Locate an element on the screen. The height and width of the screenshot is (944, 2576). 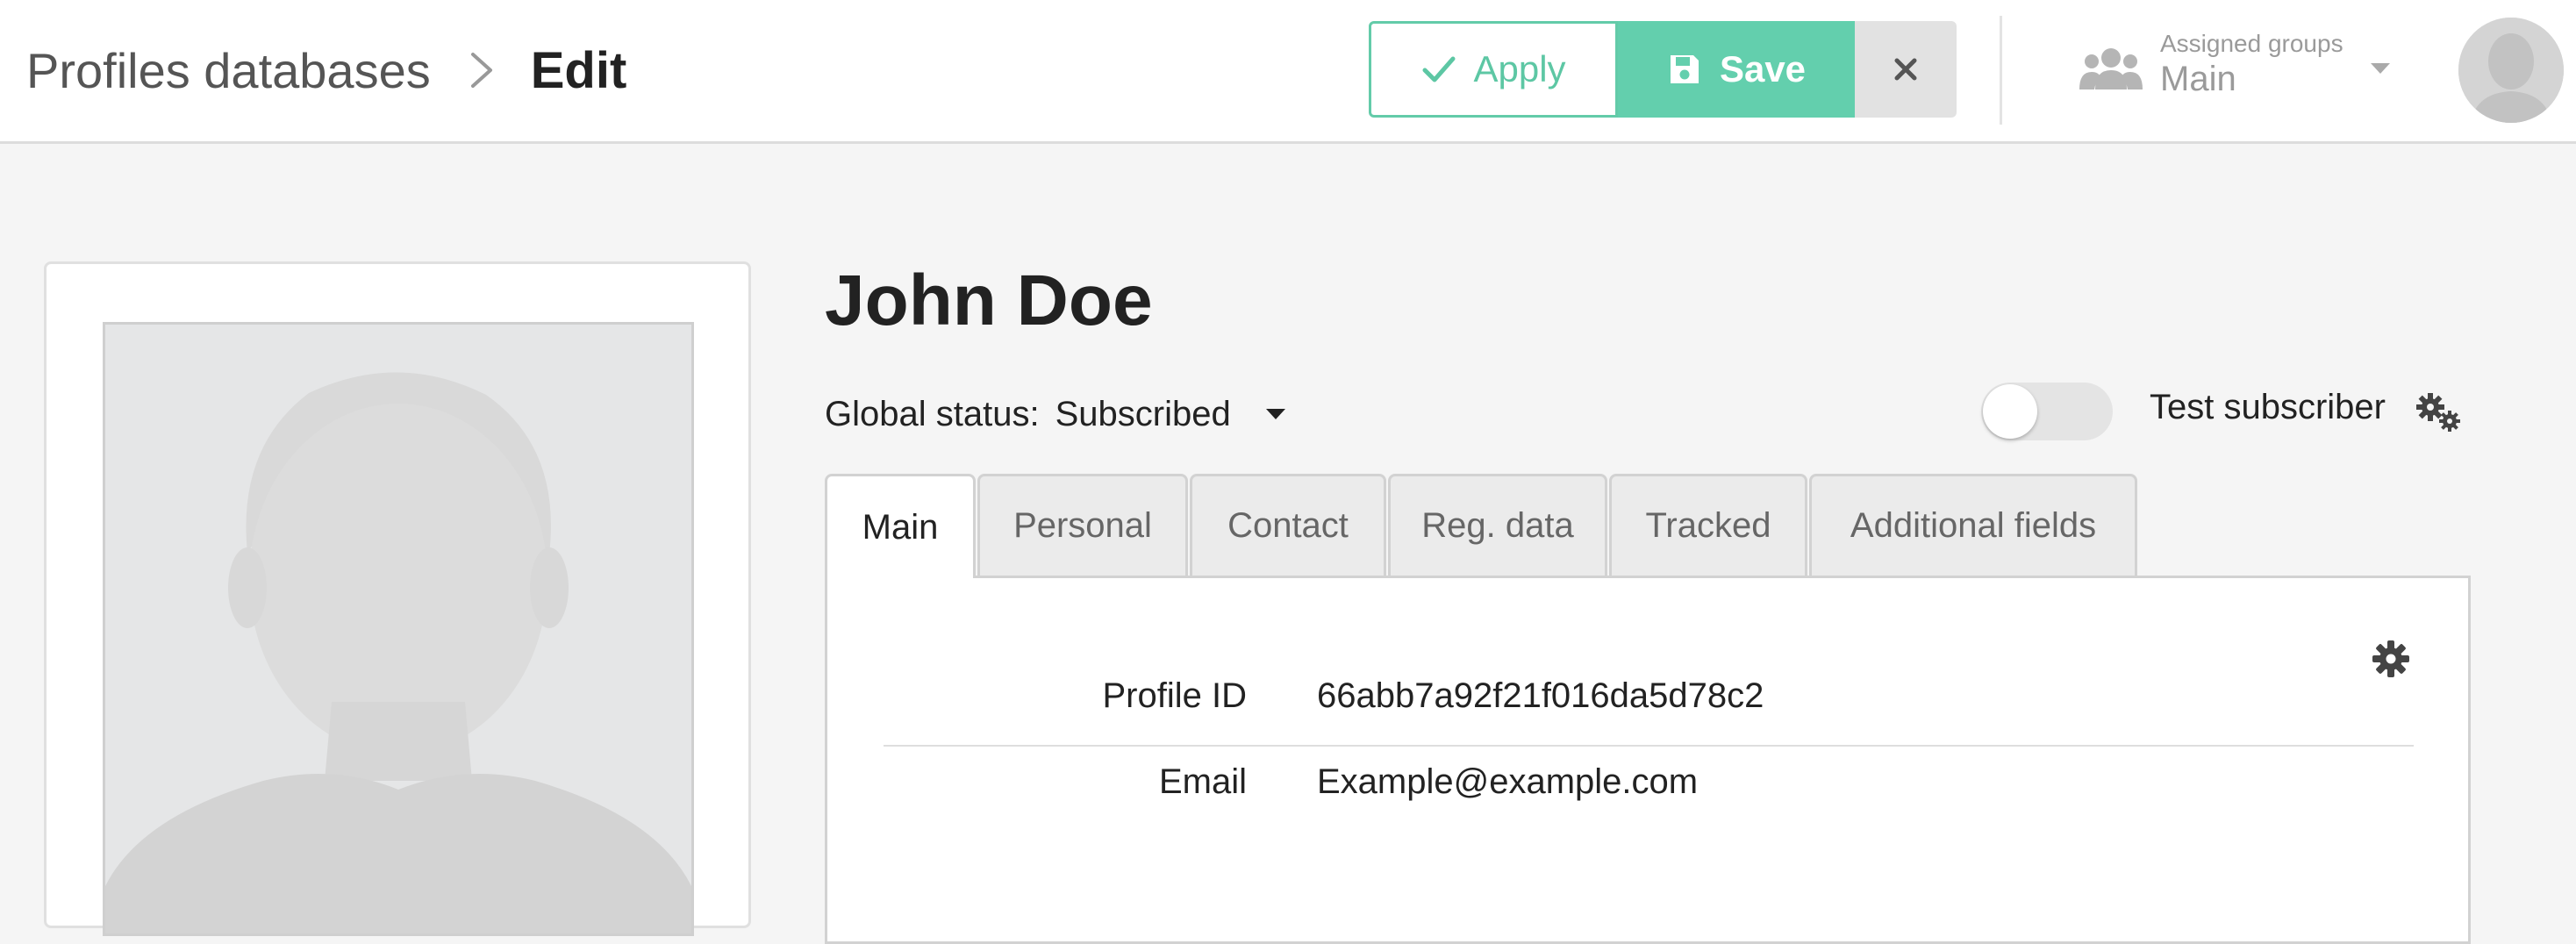
user-silhouette-icon is located at coordinates (2511, 71).